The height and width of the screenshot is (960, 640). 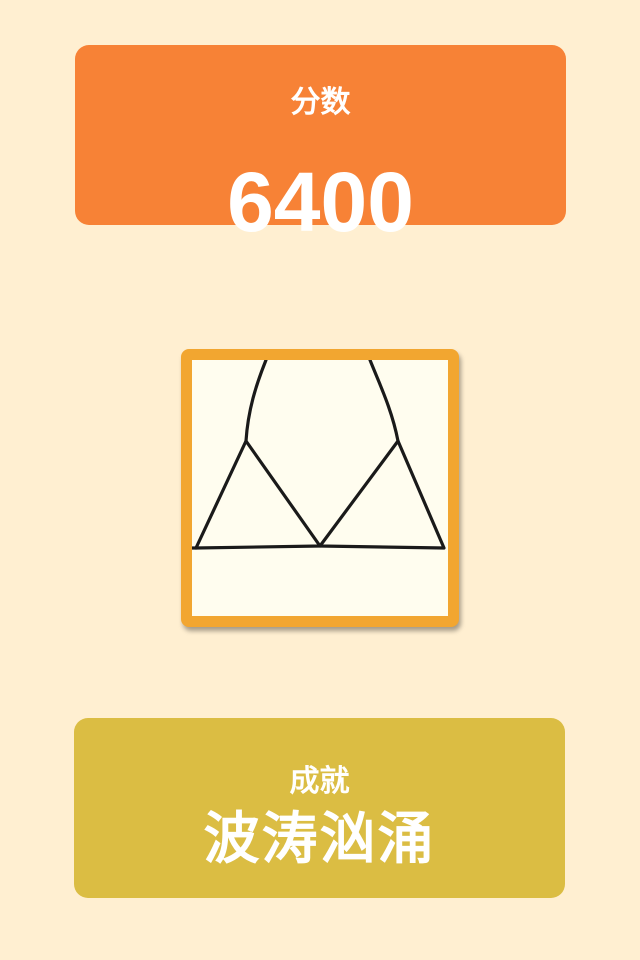 What do you see at coordinates (319, 839) in the screenshot?
I see `achievement-title: 波涛汹涌` at bounding box center [319, 839].